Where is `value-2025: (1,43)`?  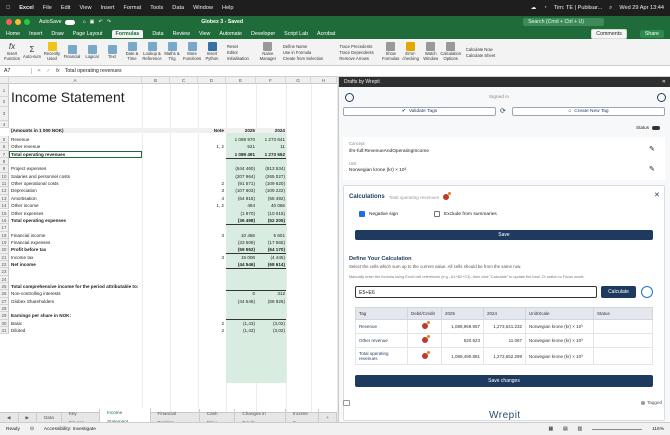
value-2025: (1,43) is located at coordinates (240, 330).